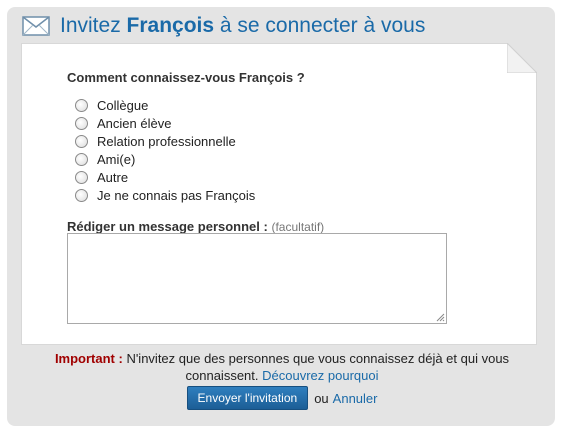 The height and width of the screenshot is (431, 562). I want to click on message-label-text: Rédiger un message personnel :, so click(167, 226).